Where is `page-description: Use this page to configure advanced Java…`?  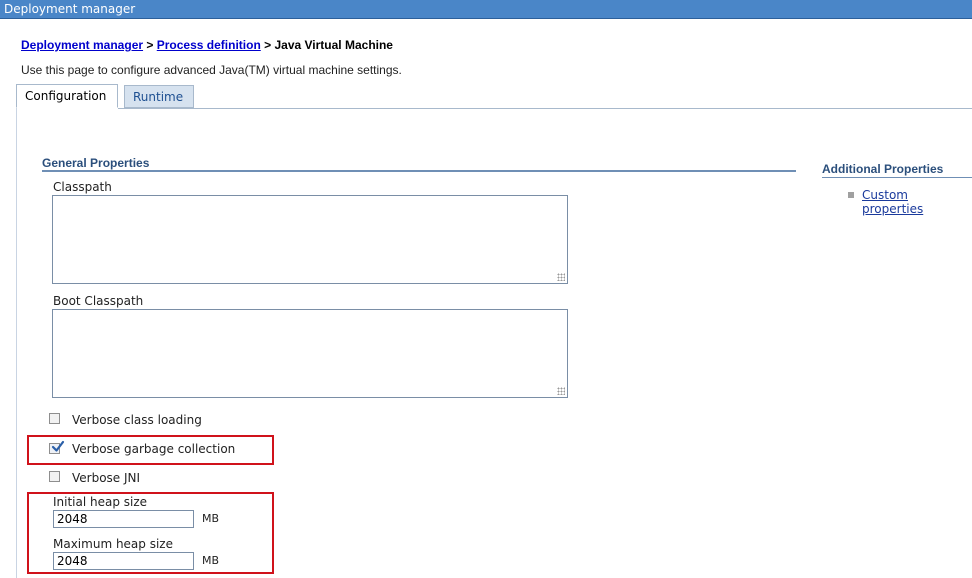
page-description: Use this page to configure advanced Java… is located at coordinates (211, 70).